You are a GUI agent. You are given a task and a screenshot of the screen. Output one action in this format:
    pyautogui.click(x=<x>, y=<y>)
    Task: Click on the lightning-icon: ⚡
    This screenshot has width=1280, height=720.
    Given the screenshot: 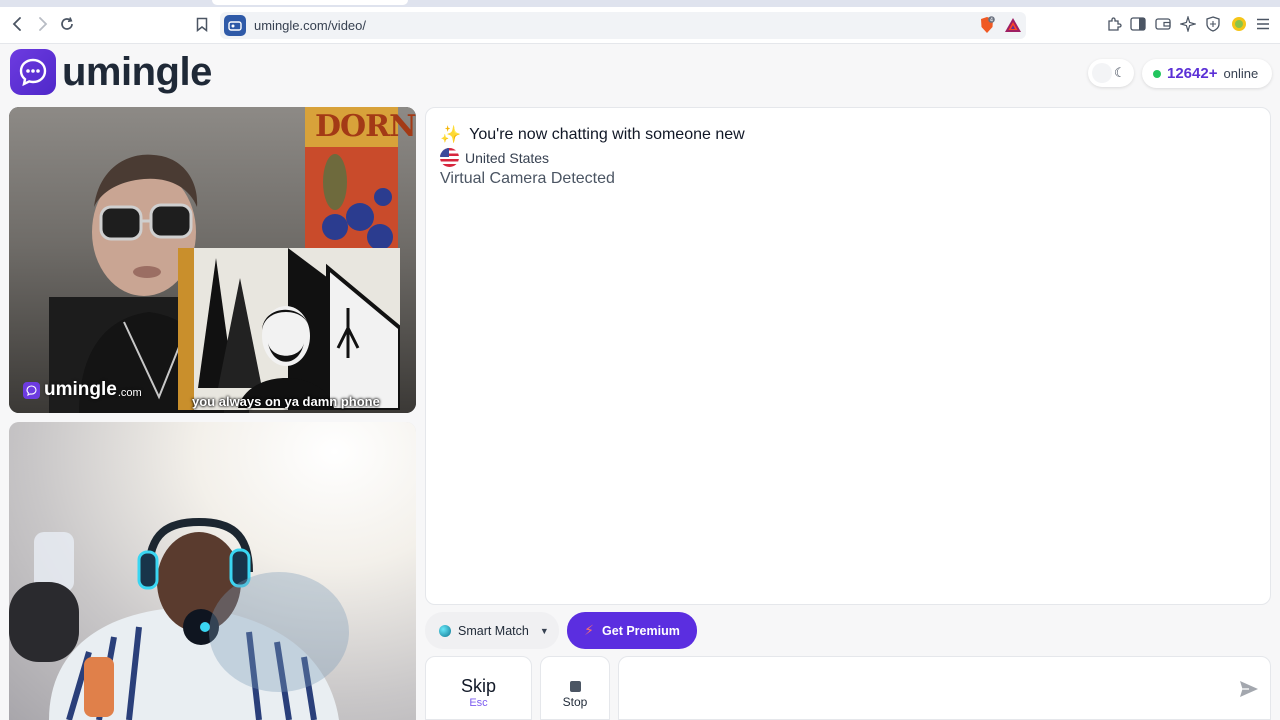 What is the action you would take?
    pyautogui.click(x=589, y=630)
    